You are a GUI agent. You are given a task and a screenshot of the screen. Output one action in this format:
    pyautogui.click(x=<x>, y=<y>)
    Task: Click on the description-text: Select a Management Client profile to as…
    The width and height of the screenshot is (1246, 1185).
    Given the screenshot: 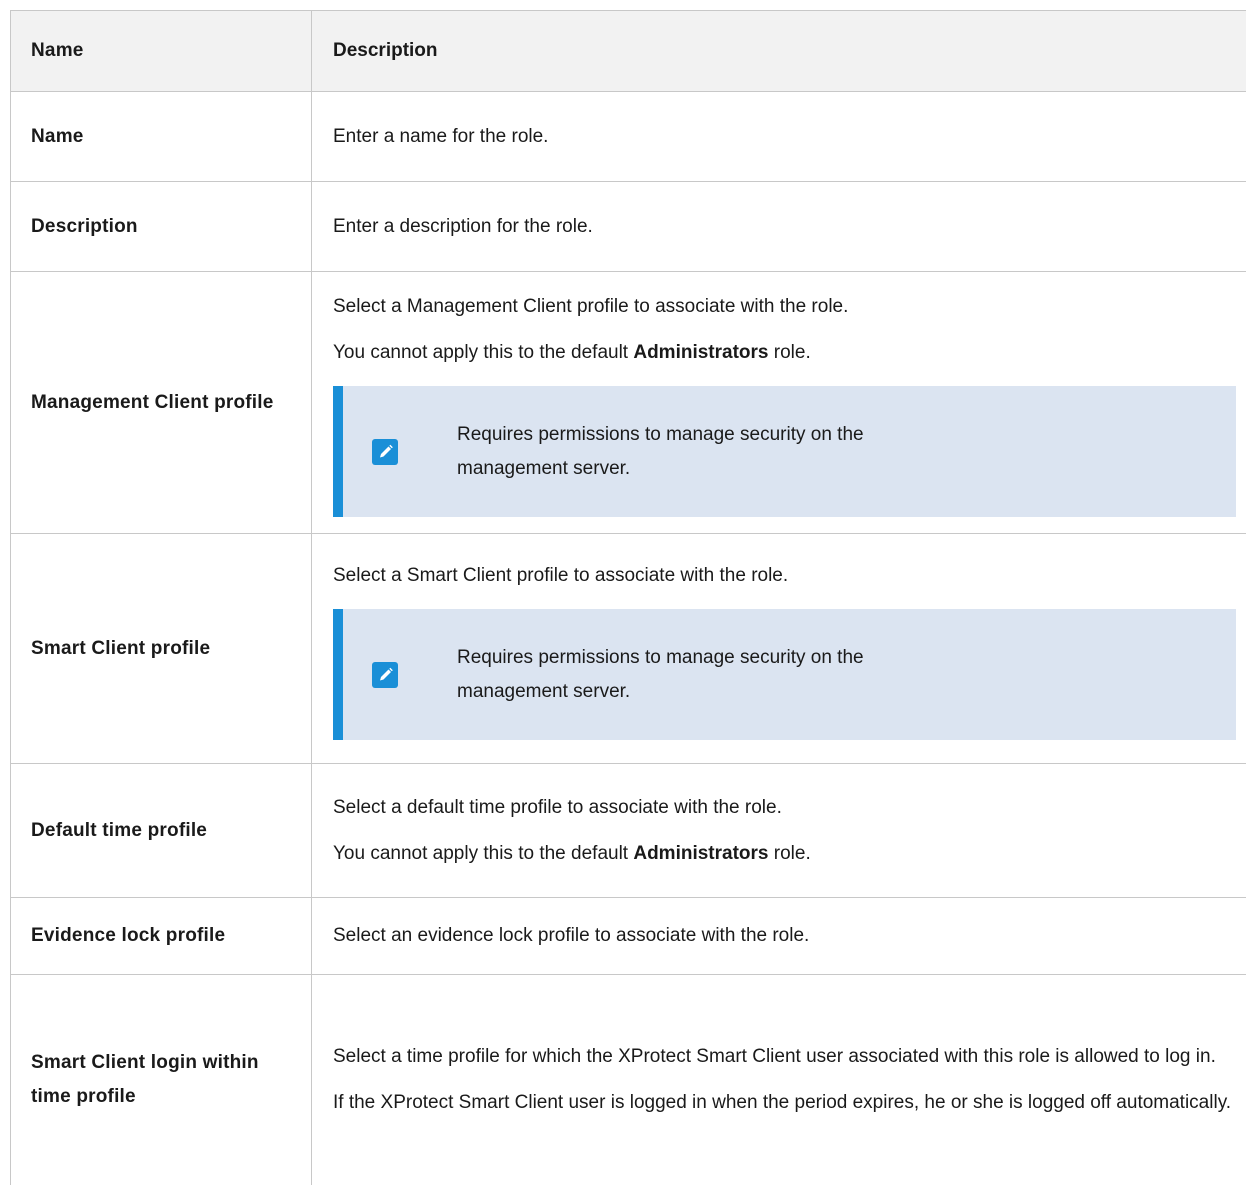 What is the action you would take?
    pyautogui.click(x=784, y=307)
    